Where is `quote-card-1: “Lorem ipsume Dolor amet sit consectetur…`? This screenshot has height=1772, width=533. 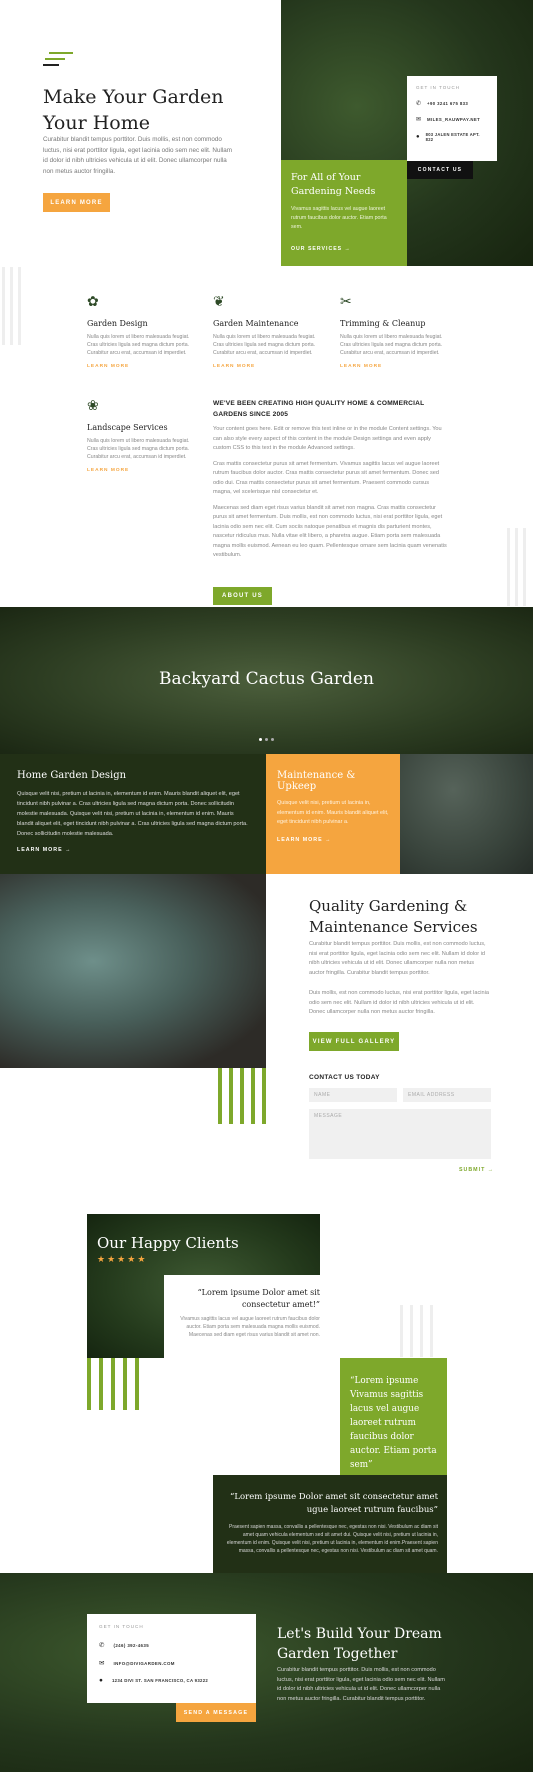
quote-card-1: “Lorem ipsume Dolor amet sit consectetur… is located at coordinates (242, 1316).